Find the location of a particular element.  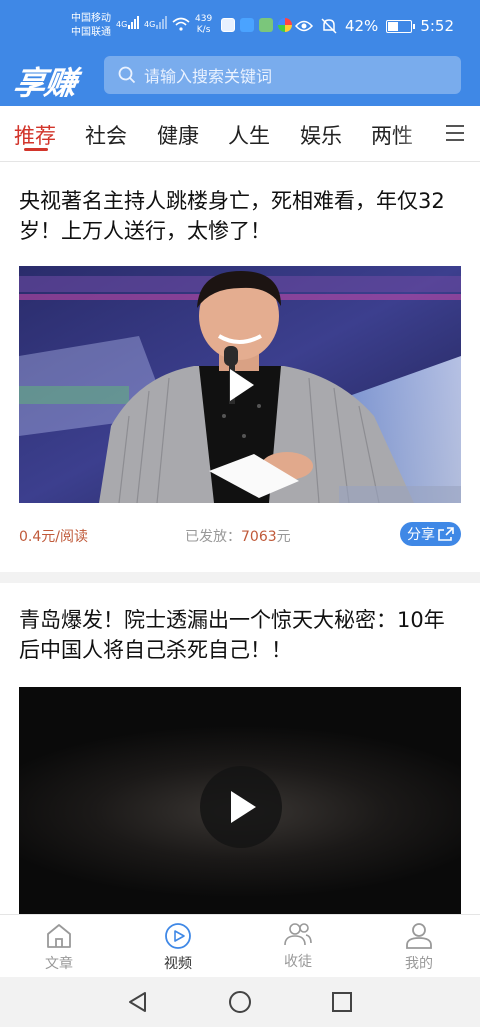

app-logo: 享赚 is located at coordinates (45, 83).